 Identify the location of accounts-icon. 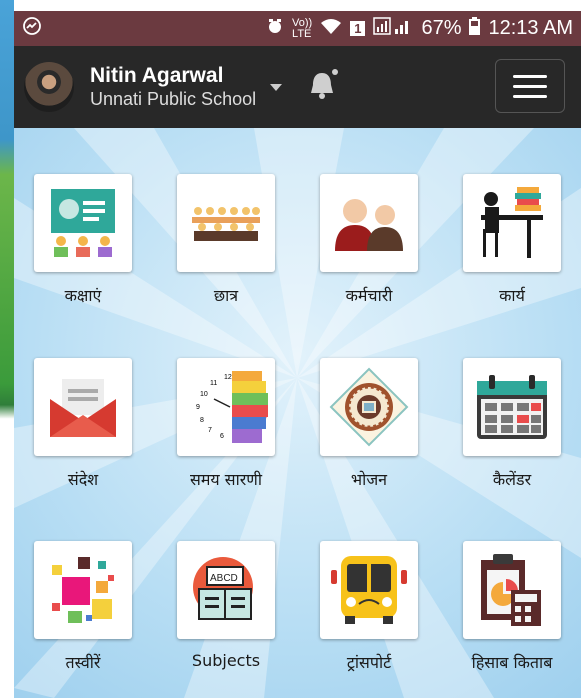
(511, 590).